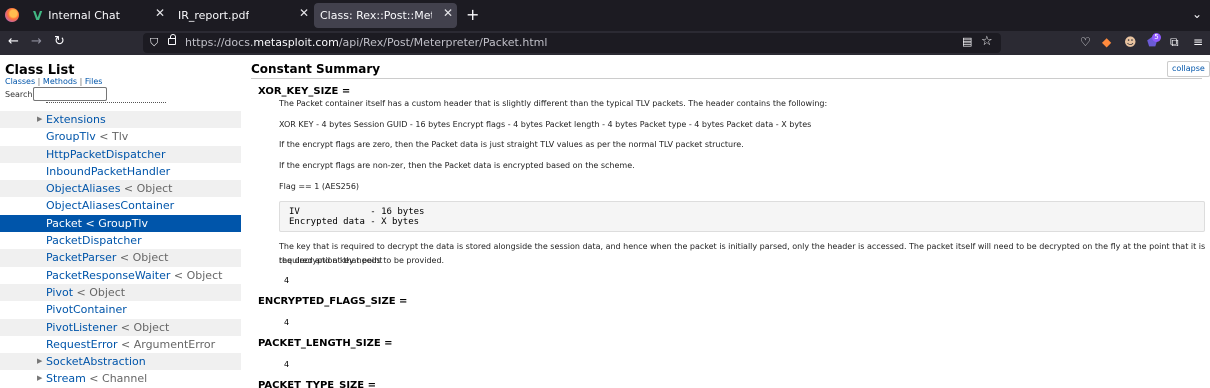 The image size is (1210, 388). Describe the element at coordinates (1156, 37) in the screenshot. I see `extension-badge: 5` at that location.